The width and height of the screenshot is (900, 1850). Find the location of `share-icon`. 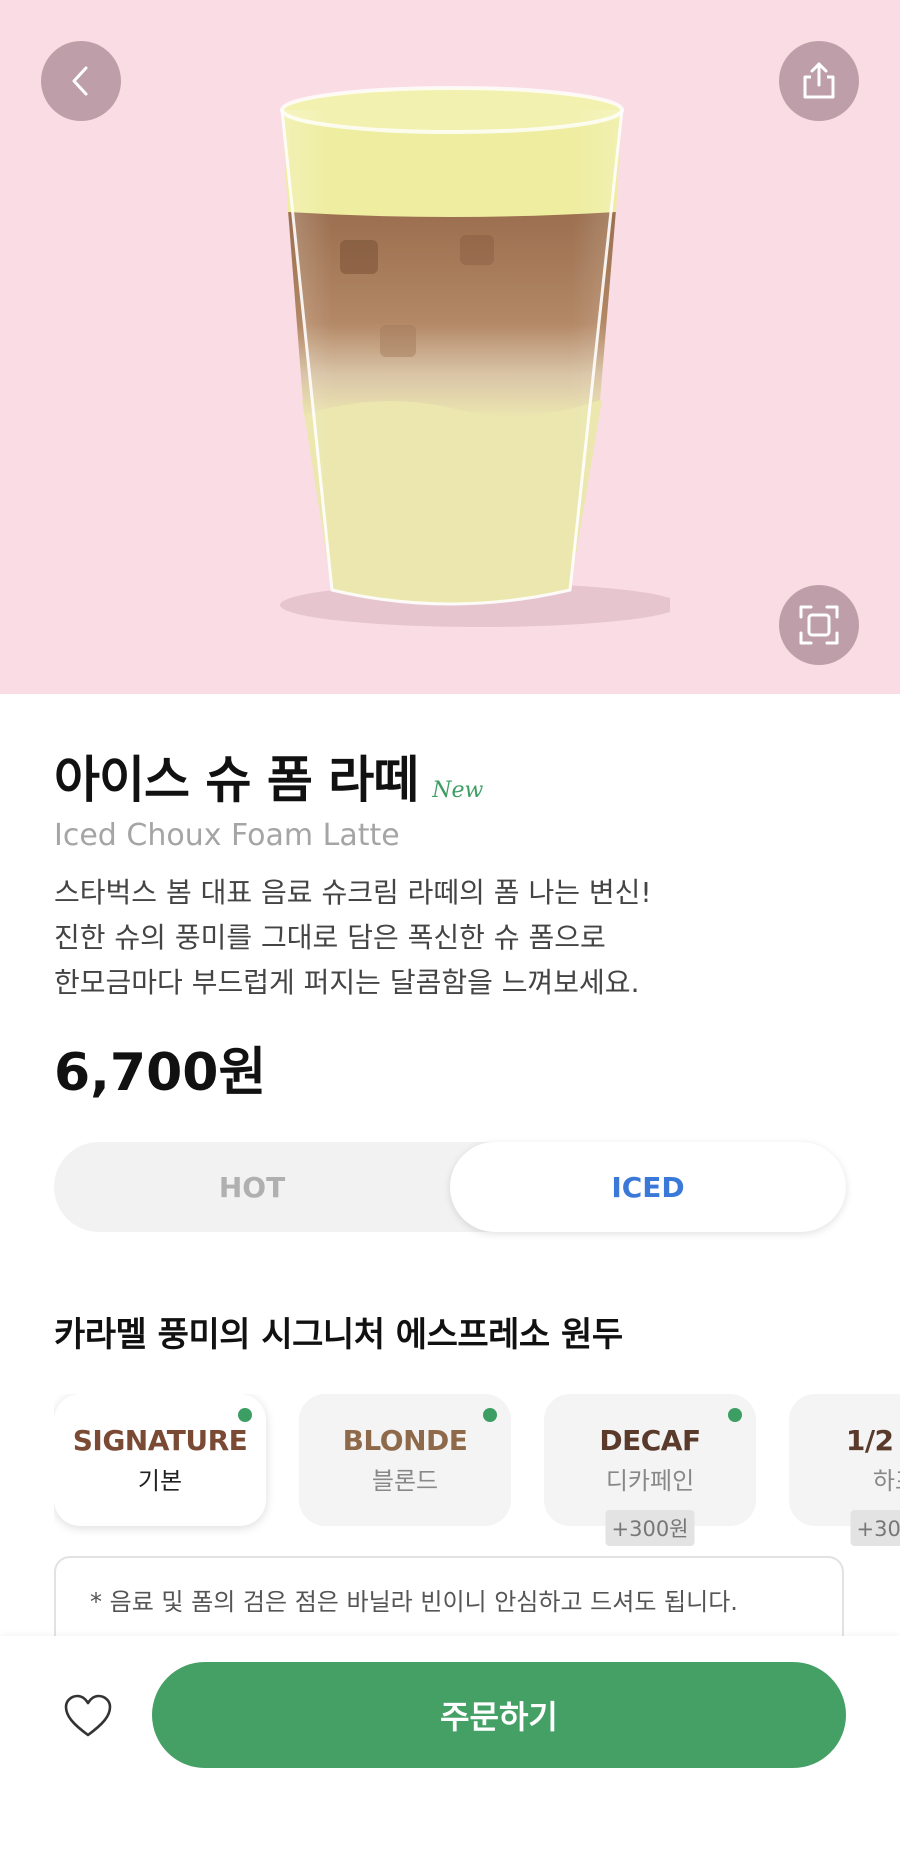

share-icon is located at coordinates (819, 80).